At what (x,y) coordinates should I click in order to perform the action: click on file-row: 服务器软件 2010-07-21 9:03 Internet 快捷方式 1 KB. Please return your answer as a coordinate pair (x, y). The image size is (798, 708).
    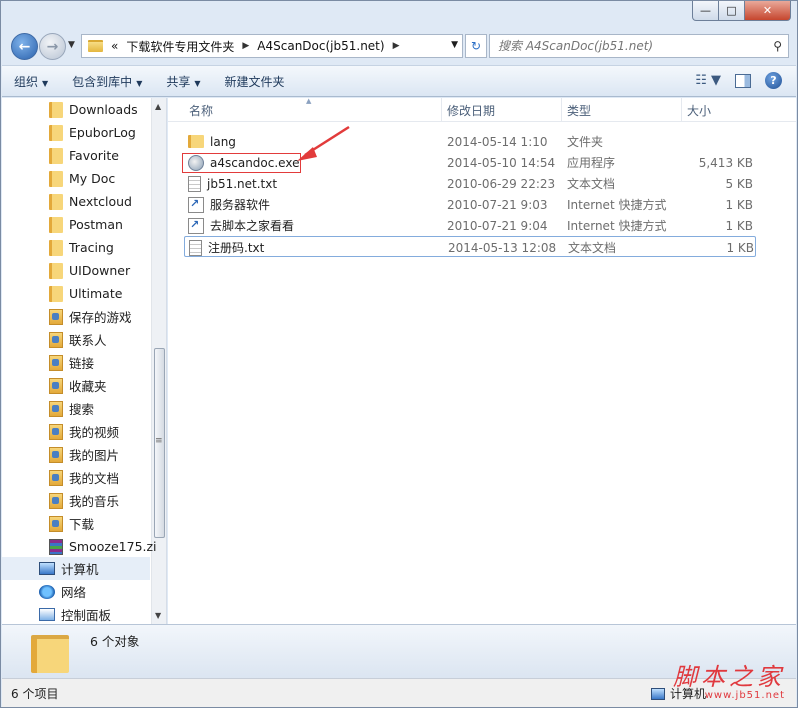
    Looking at the image, I should click on (470, 204).